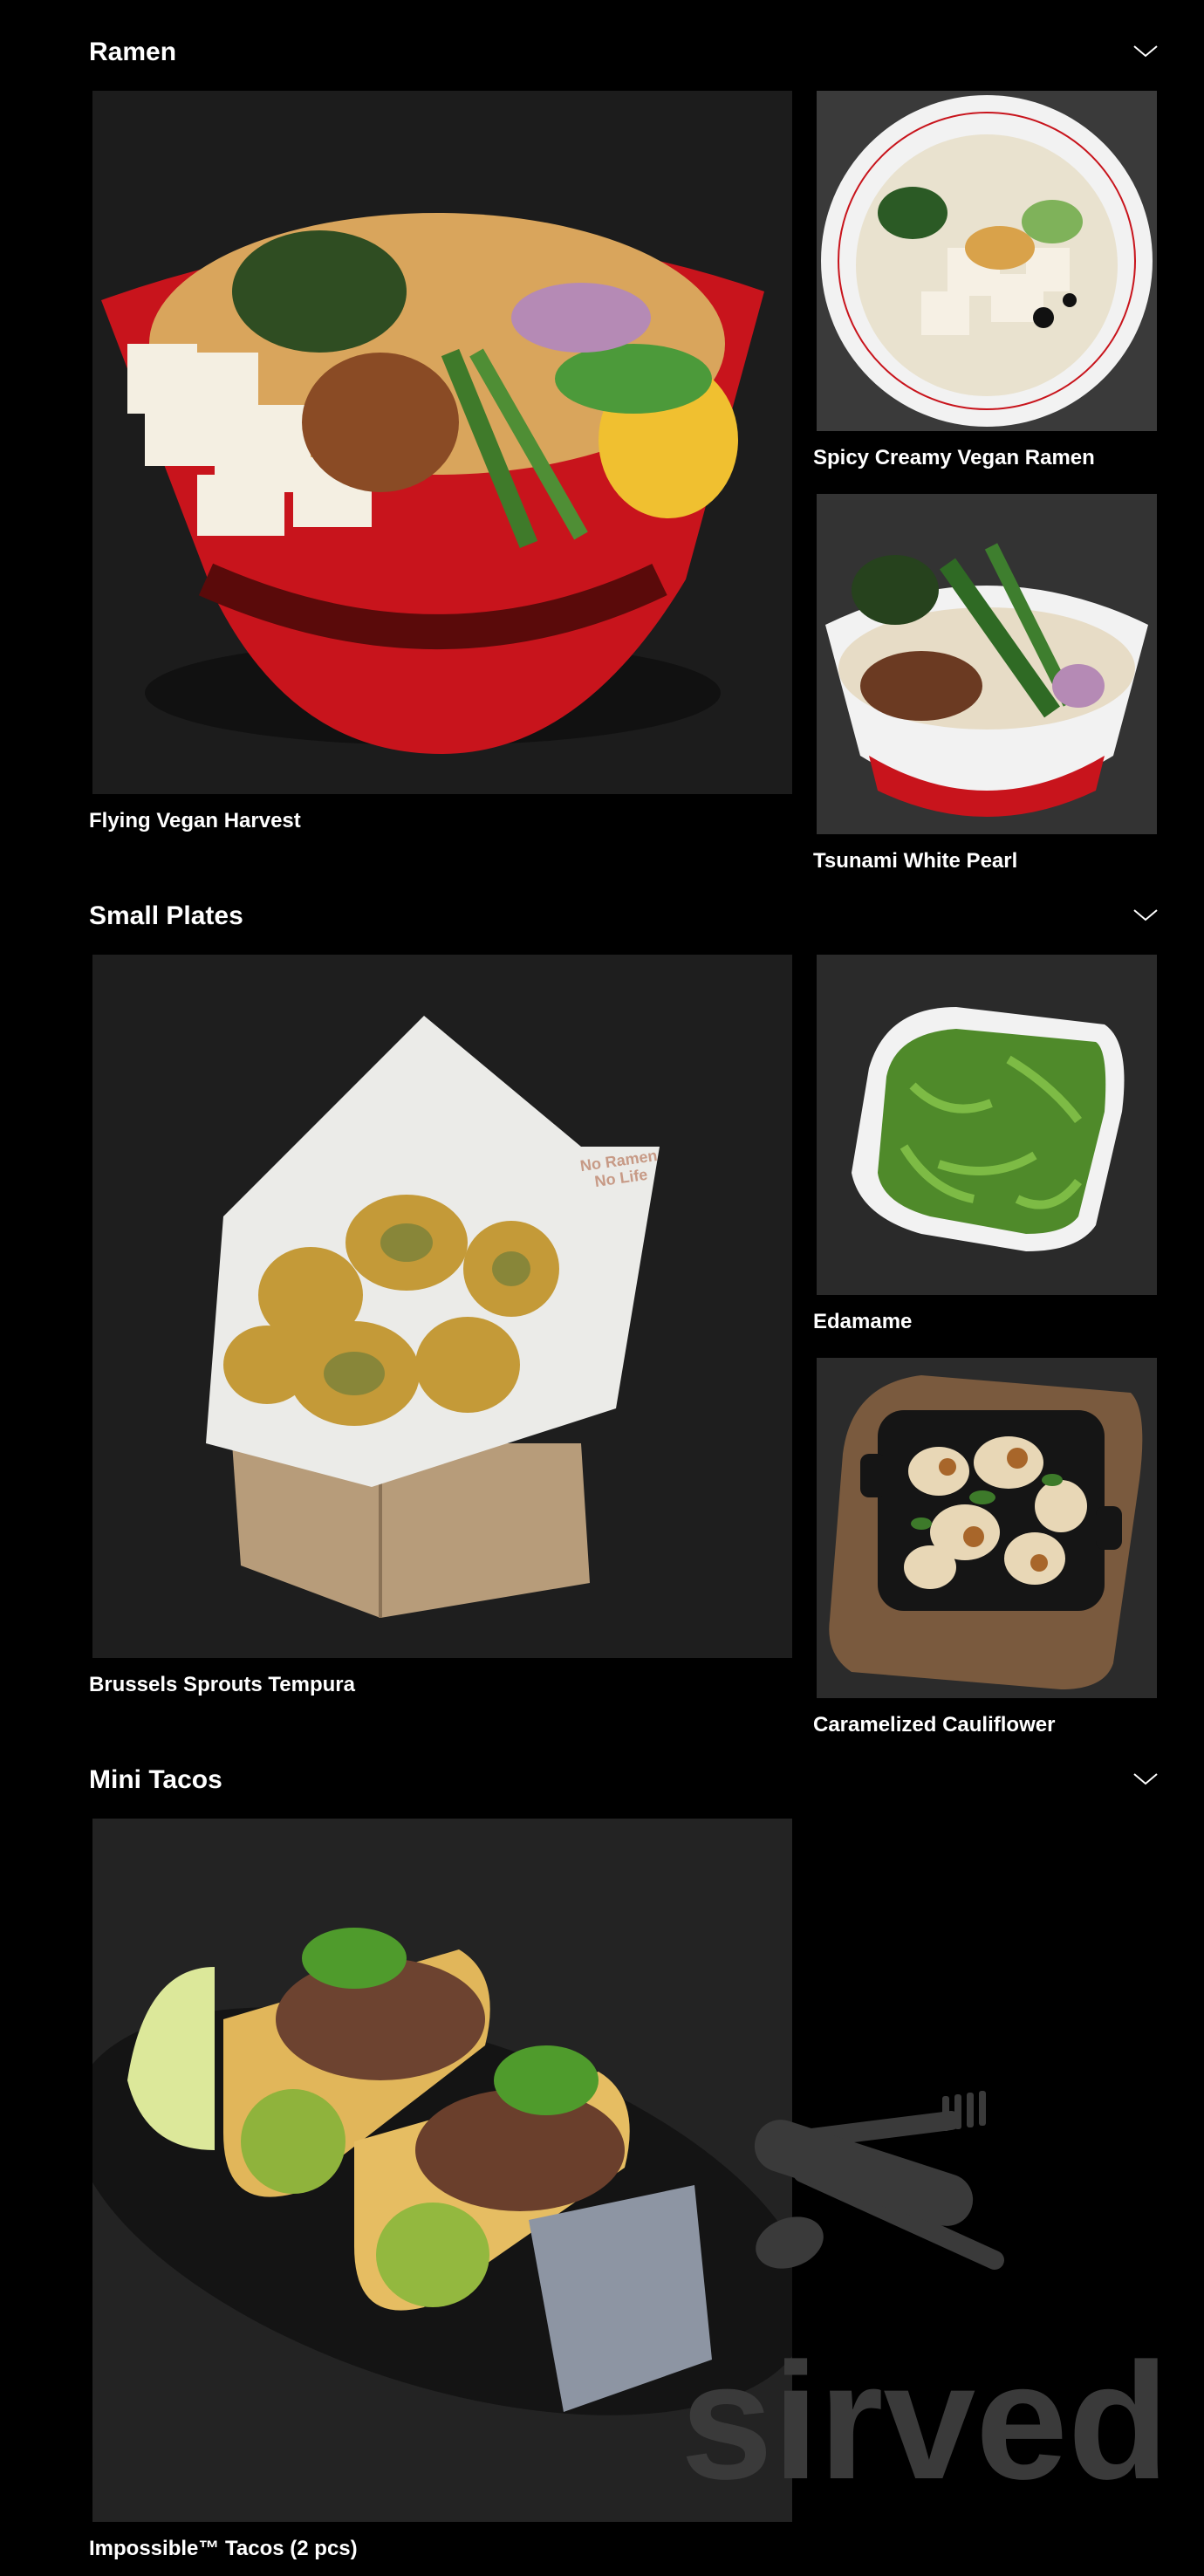  Describe the element at coordinates (155, 1779) in the screenshot. I see `section-title: Mini Tacos` at that location.